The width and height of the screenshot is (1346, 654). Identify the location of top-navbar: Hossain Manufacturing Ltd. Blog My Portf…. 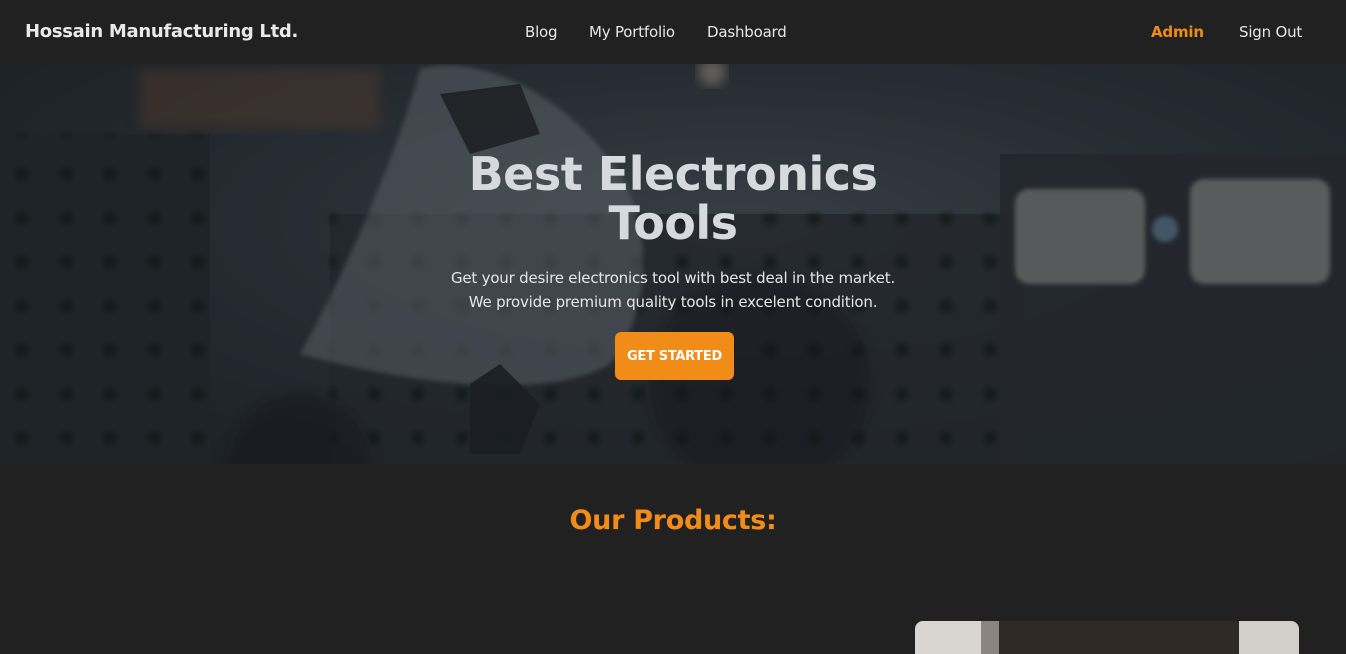
(673, 32).